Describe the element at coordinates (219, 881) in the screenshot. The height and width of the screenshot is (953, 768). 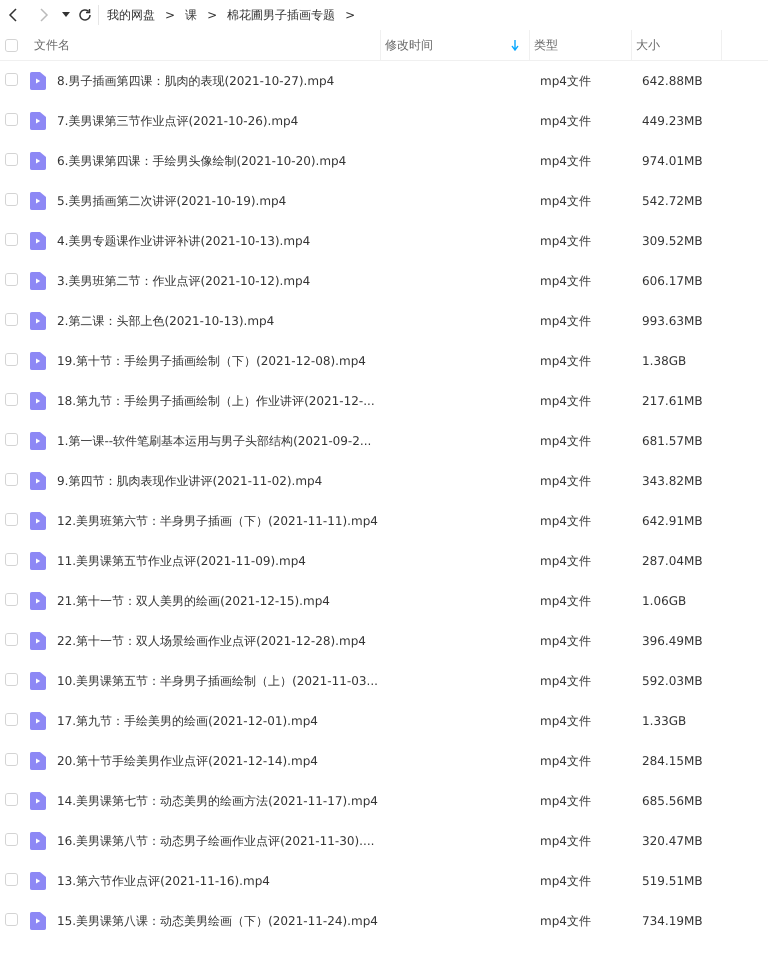
I see `file-name: 13.第六节作业点评(2021-11-16).mp4` at that location.